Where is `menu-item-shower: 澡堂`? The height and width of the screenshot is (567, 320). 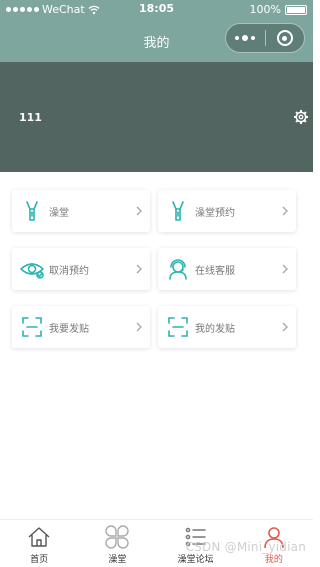
menu-item-shower: 澡堂 is located at coordinates (81, 211).